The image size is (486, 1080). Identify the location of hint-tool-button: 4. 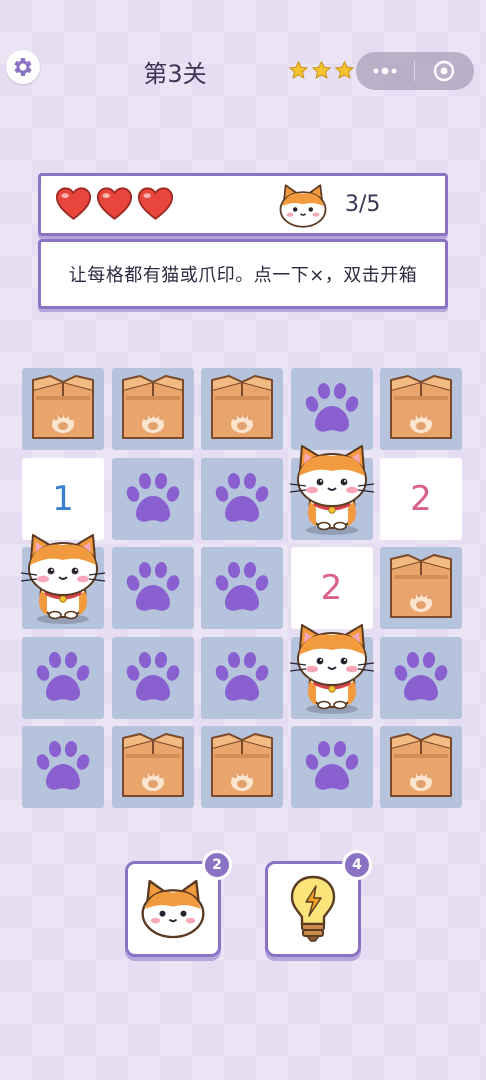
(318, 903).